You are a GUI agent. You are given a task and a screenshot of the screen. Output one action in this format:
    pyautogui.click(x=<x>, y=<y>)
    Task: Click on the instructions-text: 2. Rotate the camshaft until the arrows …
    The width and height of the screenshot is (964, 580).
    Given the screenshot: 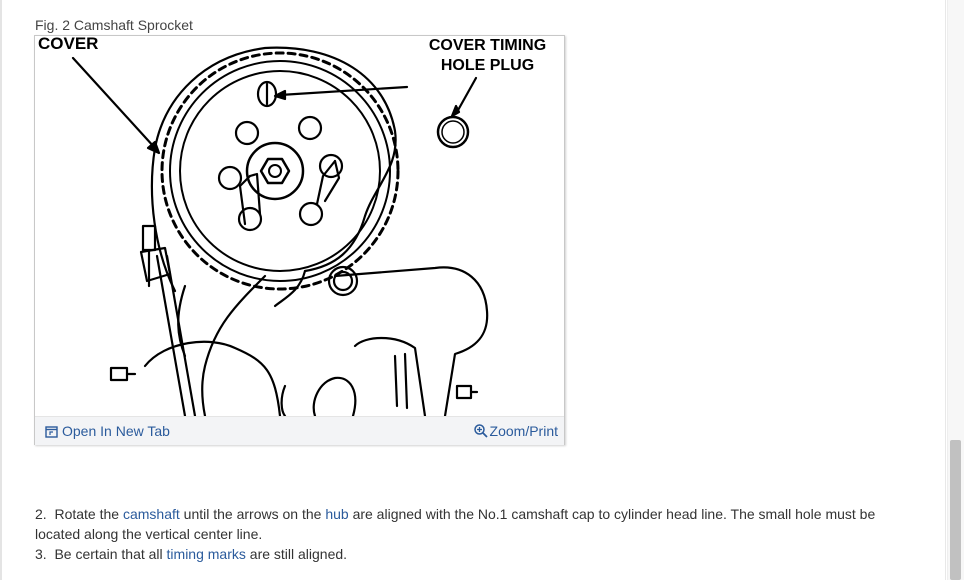 What is the action you would take?
    pyautogui.click(x=475, y=534)
    